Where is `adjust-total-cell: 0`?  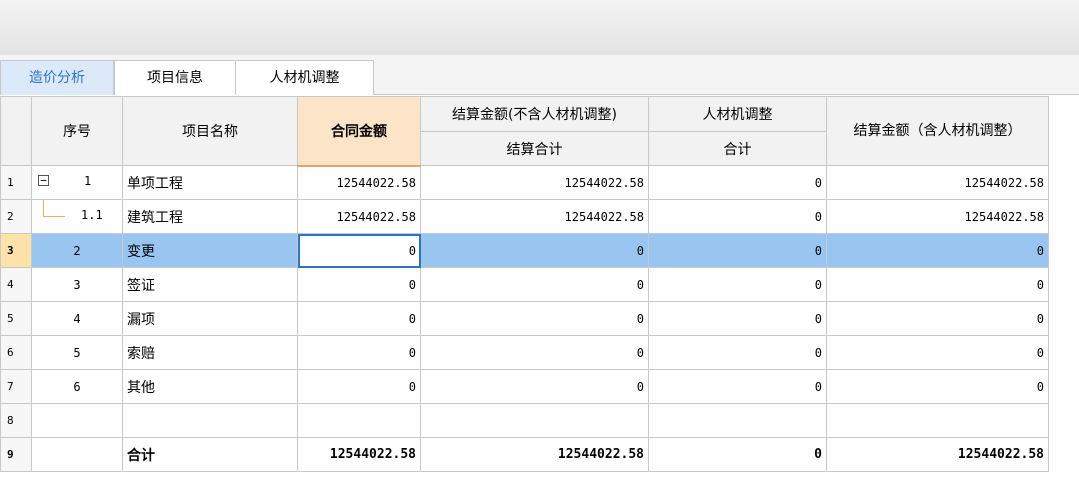
adjust-total-cell: 0 is located at coordinates (737, 454).